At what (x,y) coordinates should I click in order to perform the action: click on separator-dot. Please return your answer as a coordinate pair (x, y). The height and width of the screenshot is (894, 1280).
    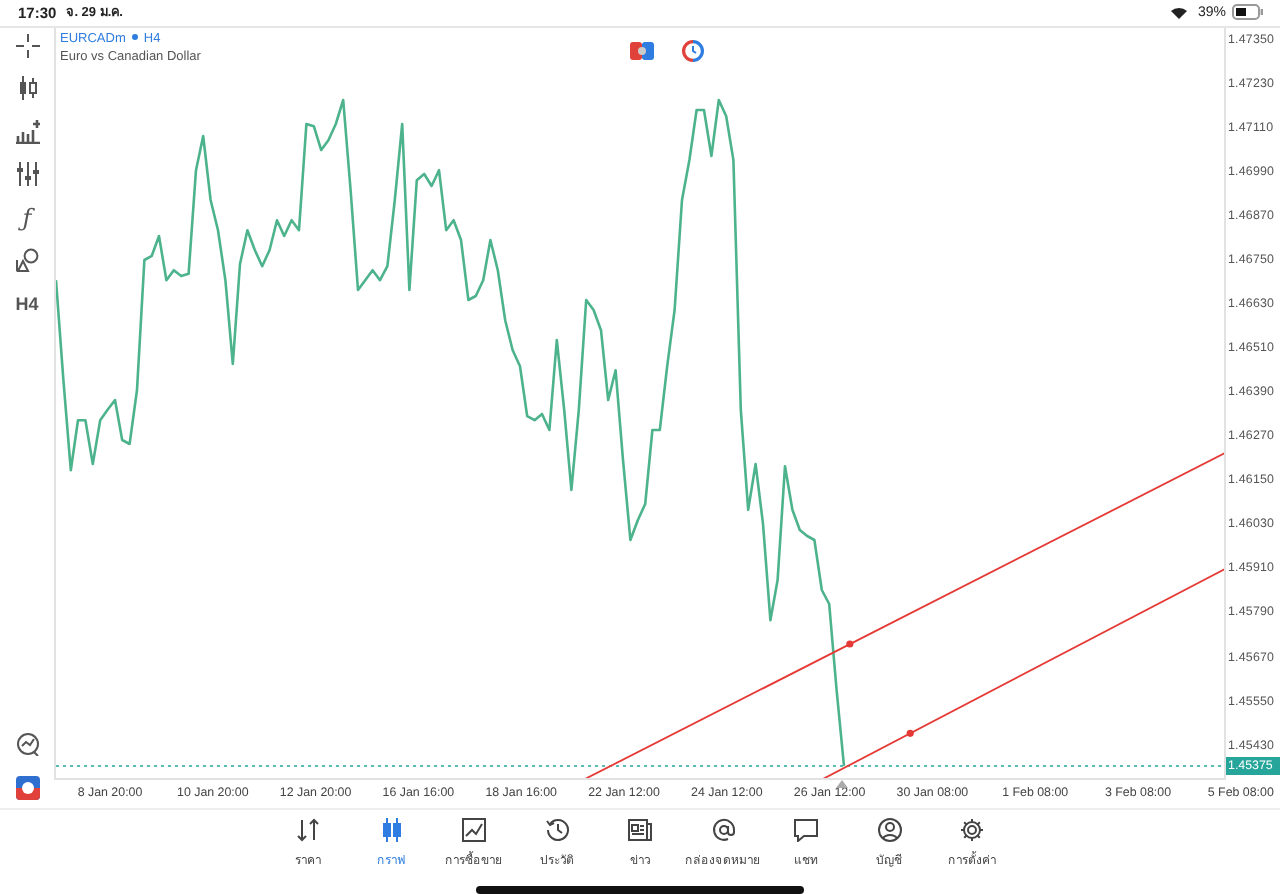
    Looking at the image, I should click on (134, 36).